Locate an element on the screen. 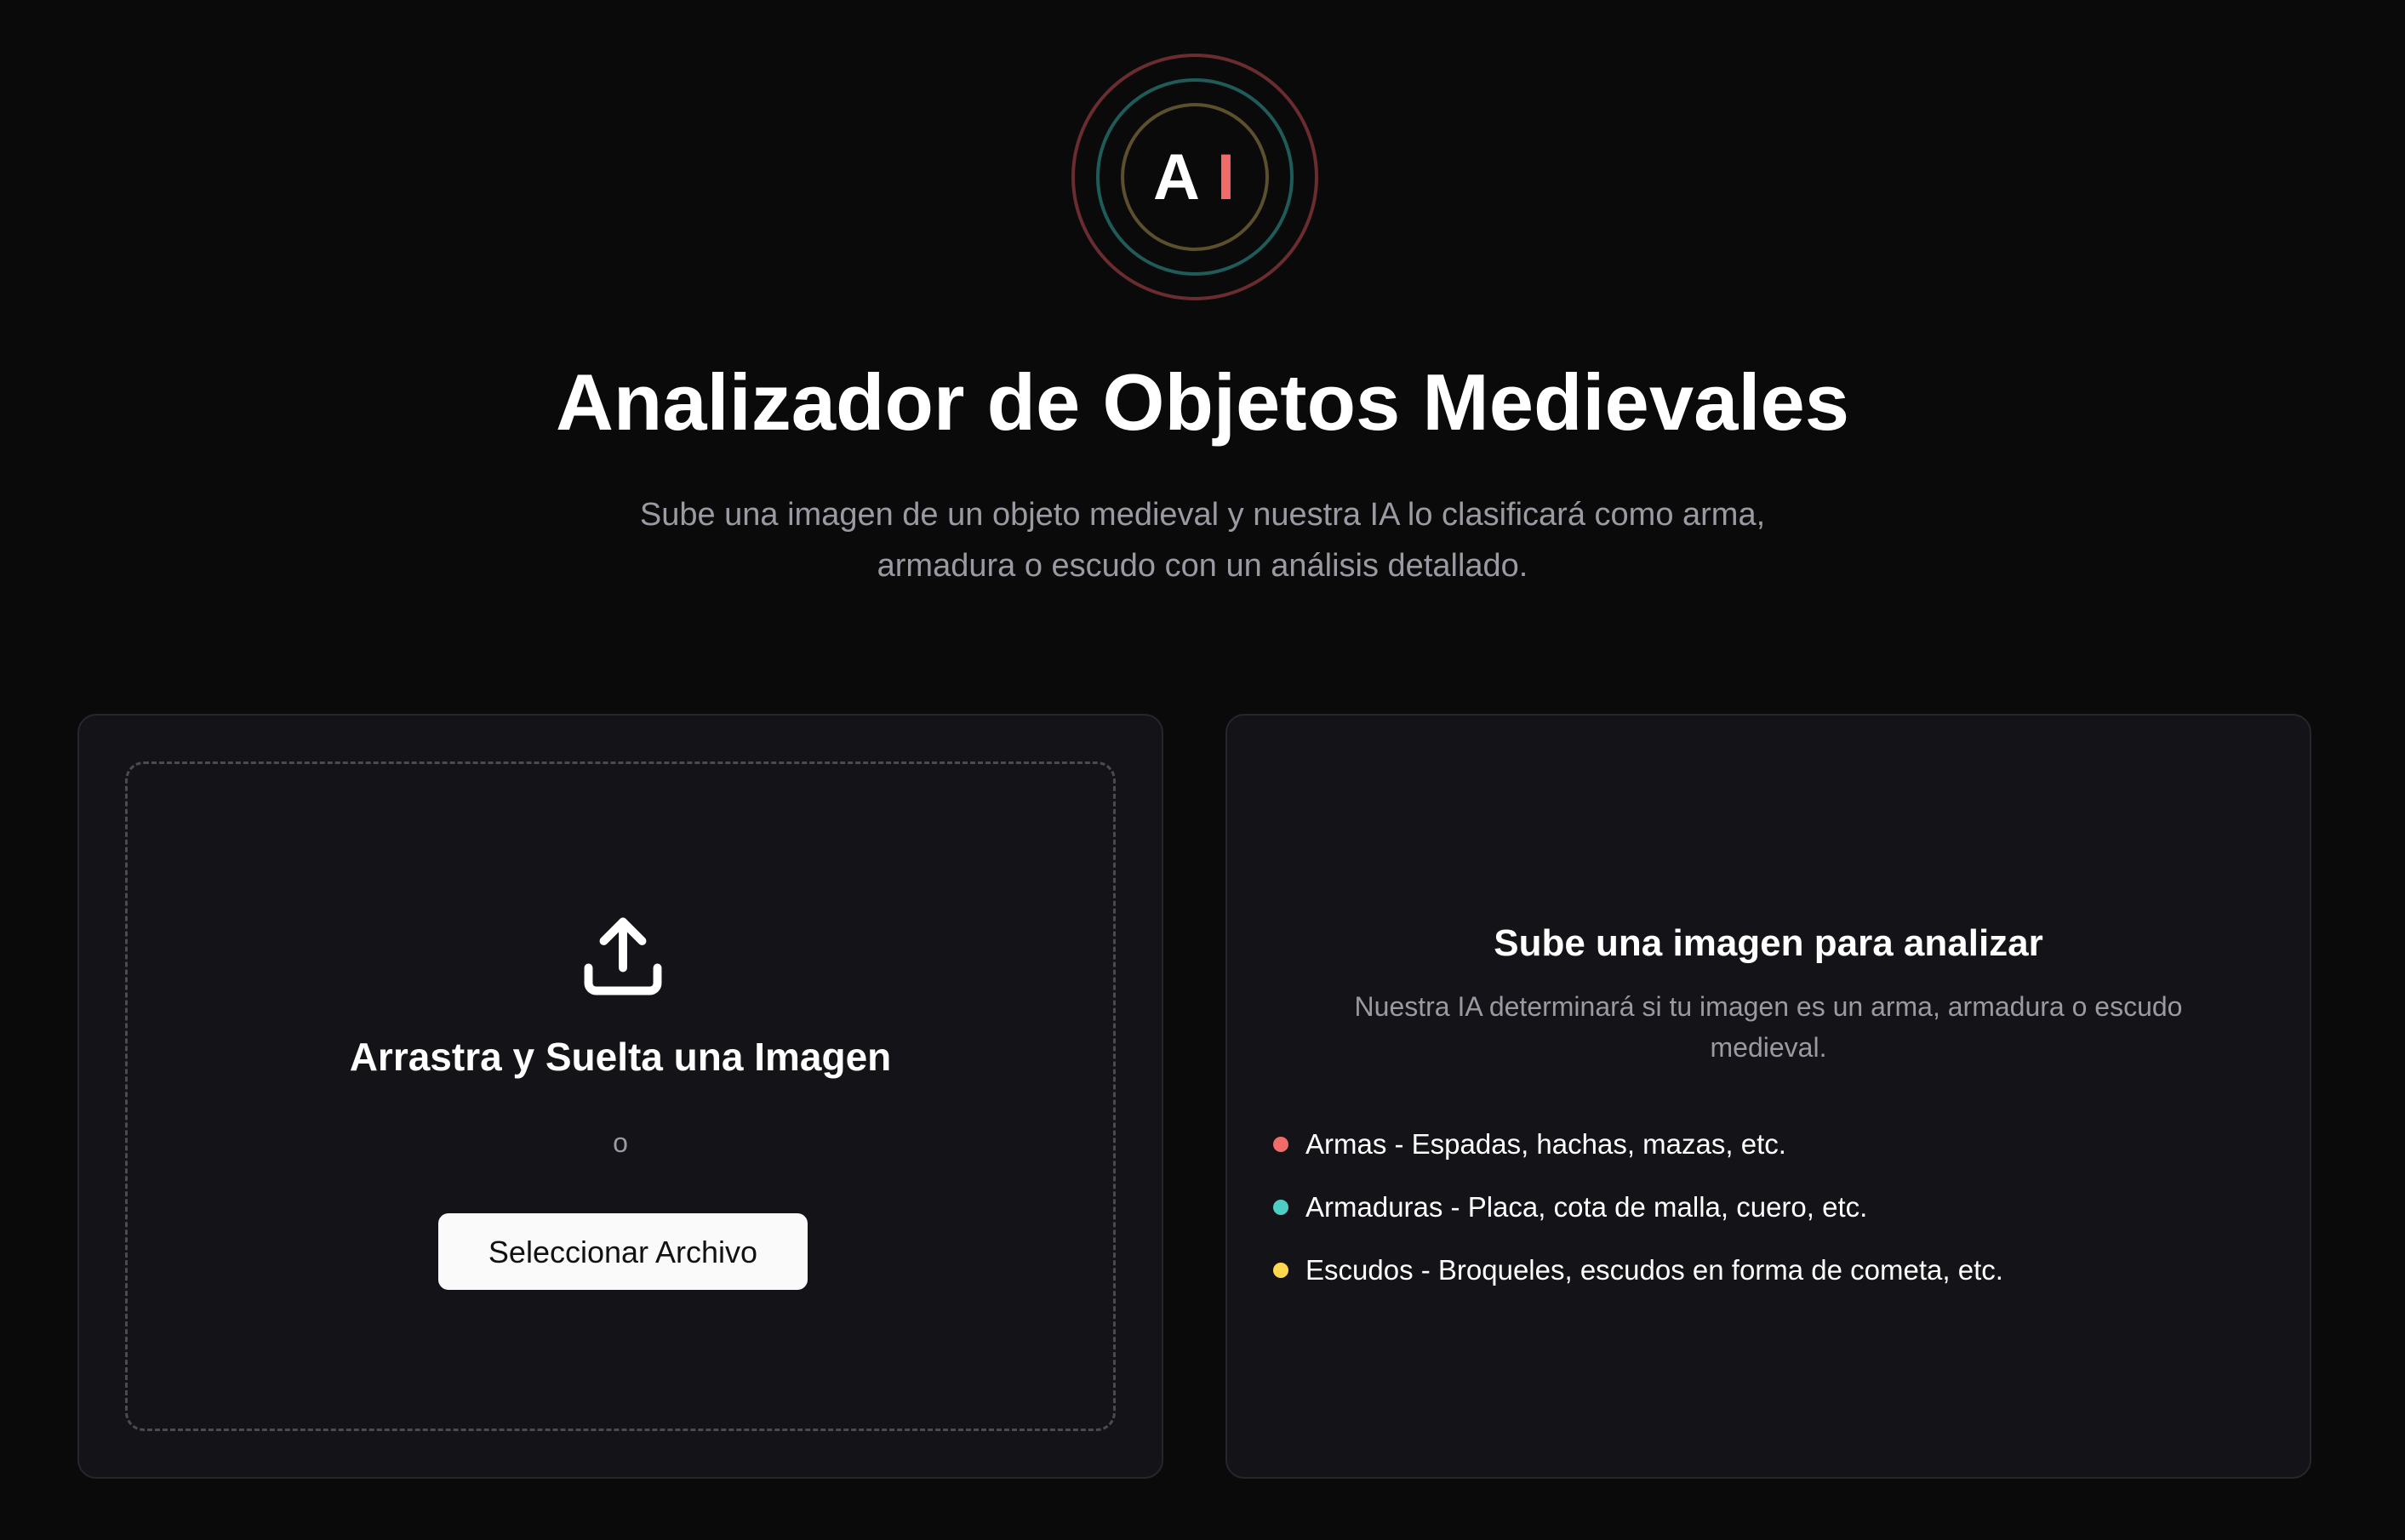  logo-mark: A I is located at coordinates (1194, 177).